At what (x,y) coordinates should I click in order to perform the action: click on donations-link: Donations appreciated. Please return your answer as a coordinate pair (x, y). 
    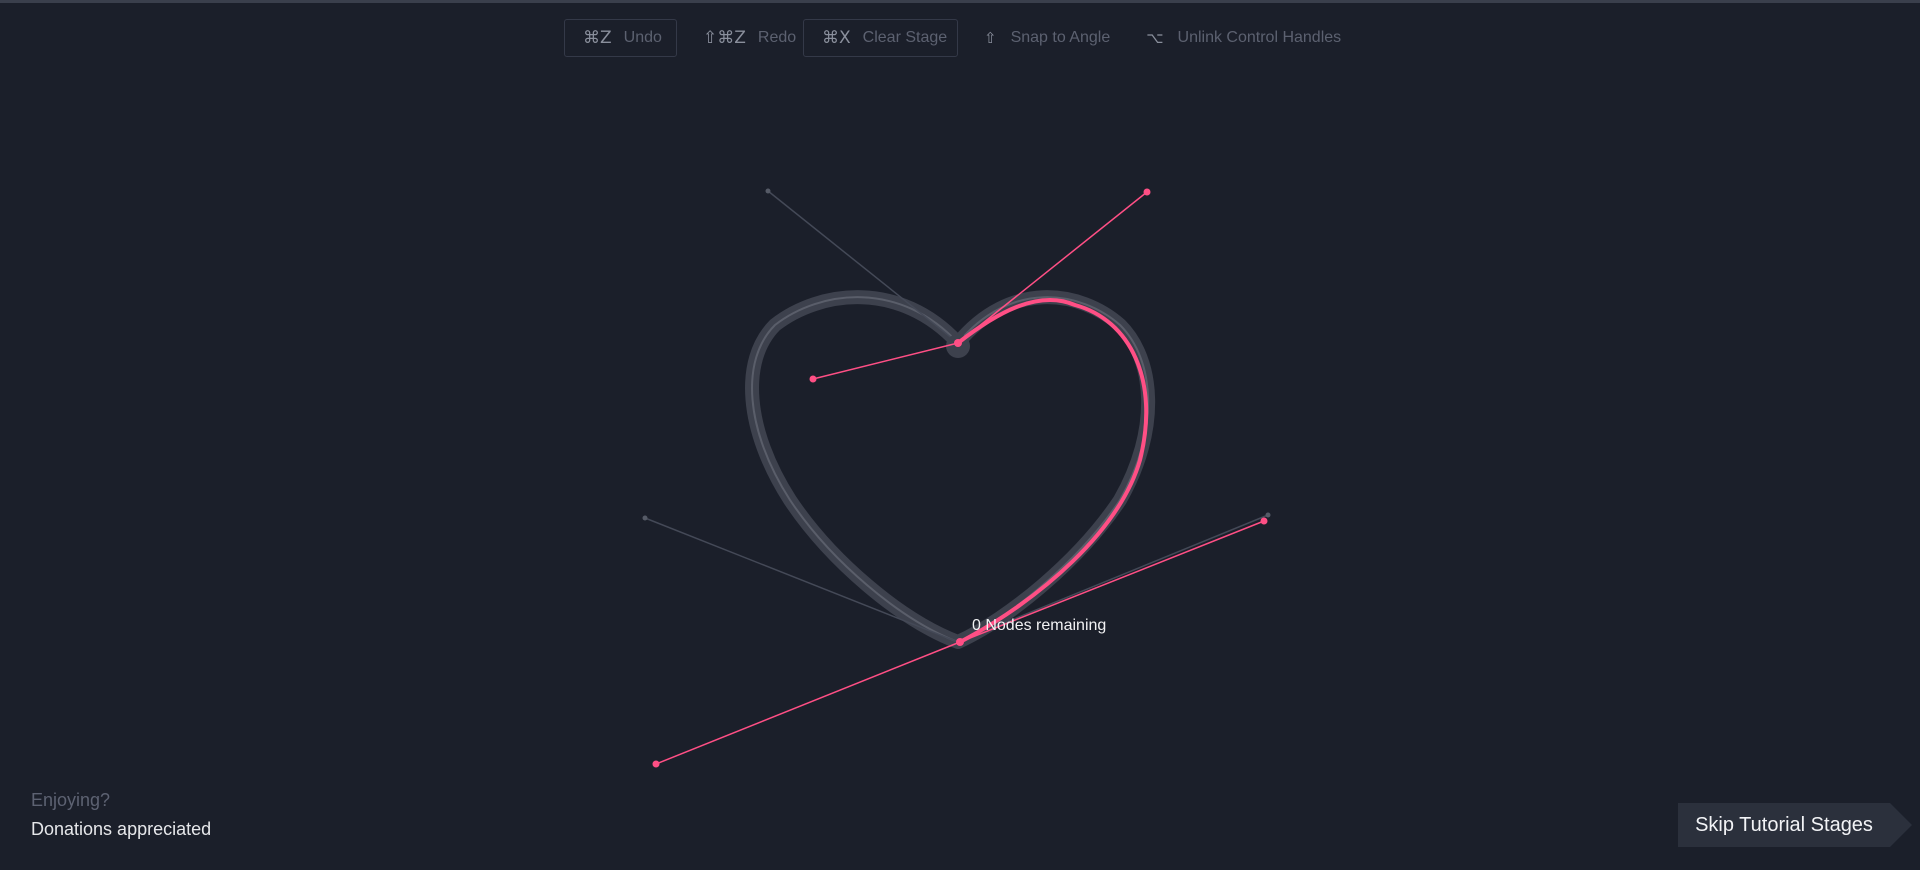
    Looking at the image, I should click on (121, 829).